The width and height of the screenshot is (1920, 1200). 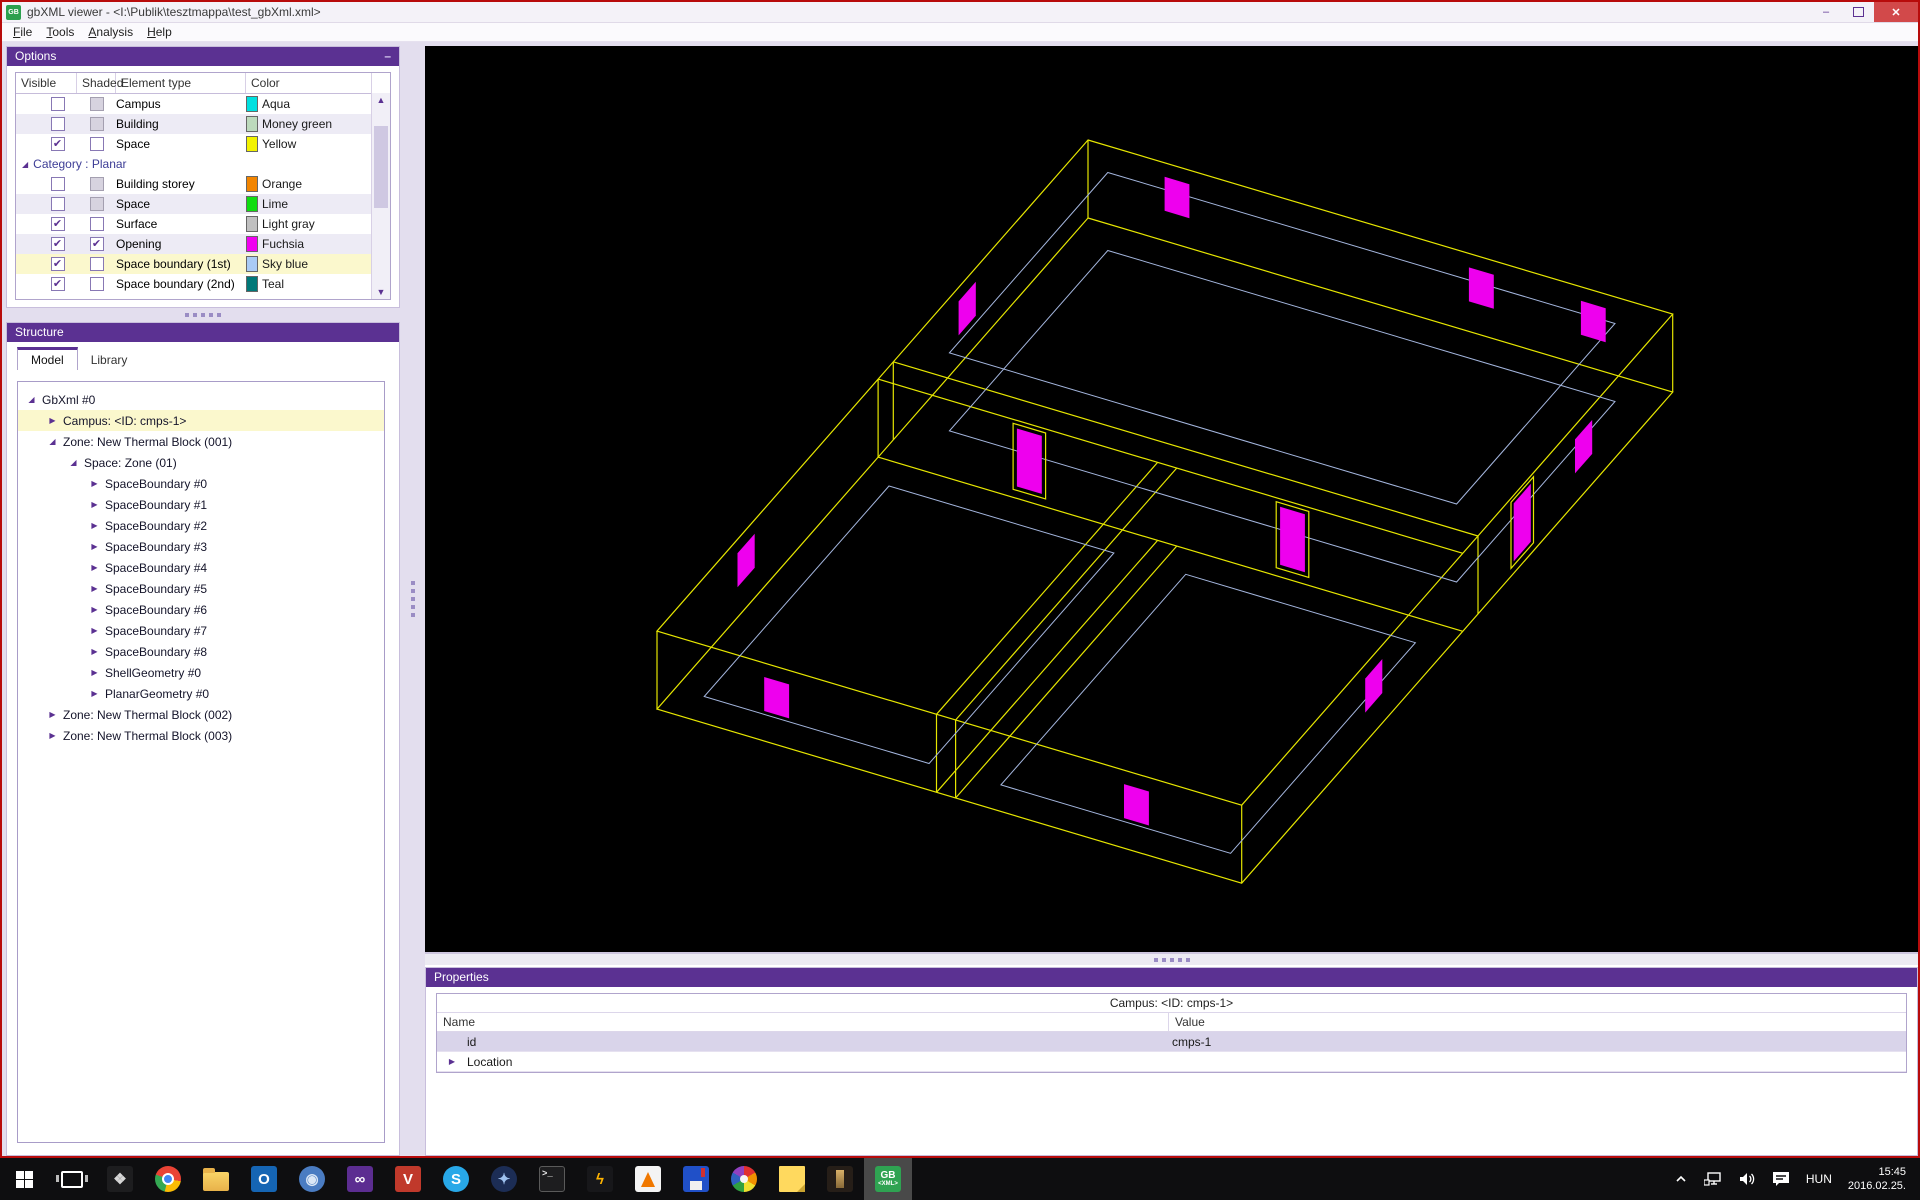 I want to click on menu-file: File, so click(x=22, y=32).